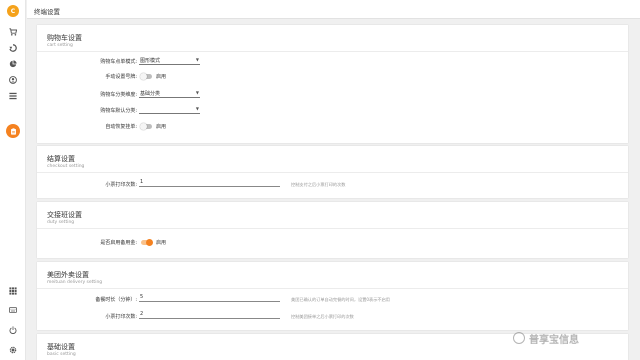 This screenshot has width=640, height=360. Describe the element at coordinates (146, 76) in the screenshot. I see `manual-number-toggle` at that location.